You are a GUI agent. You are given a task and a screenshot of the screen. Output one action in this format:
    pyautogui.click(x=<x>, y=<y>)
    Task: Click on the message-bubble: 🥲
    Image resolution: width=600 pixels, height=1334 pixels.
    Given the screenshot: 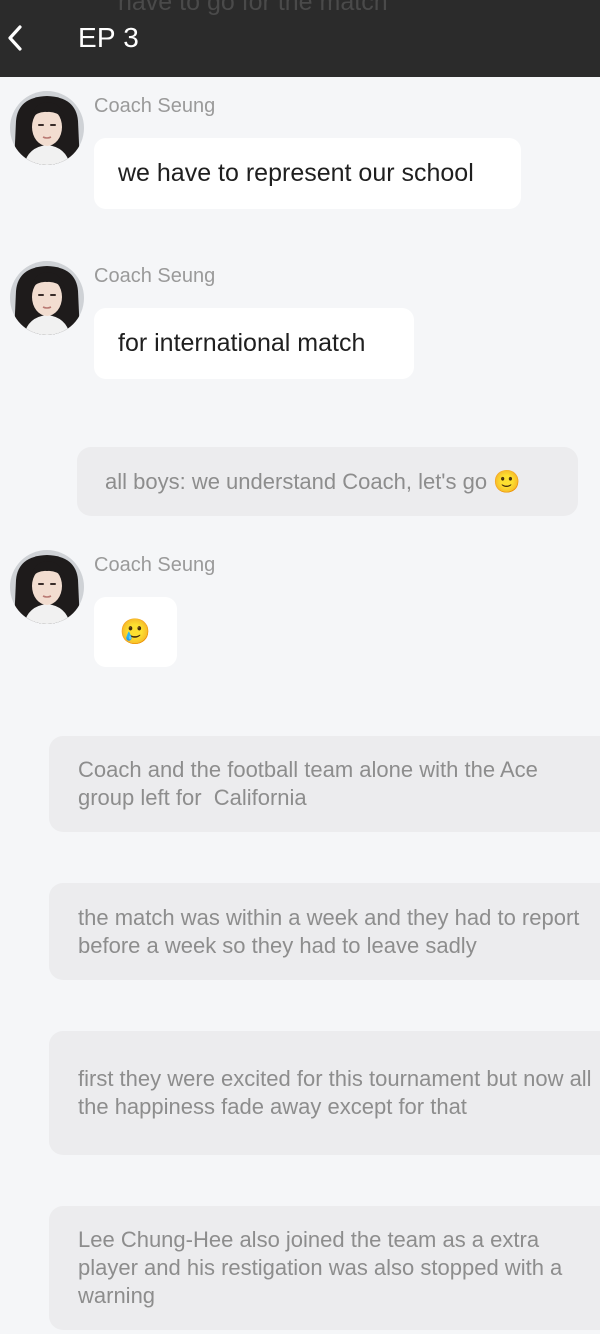 What is the action you would take?
    pyautogui.click(x=135, y=632)
    